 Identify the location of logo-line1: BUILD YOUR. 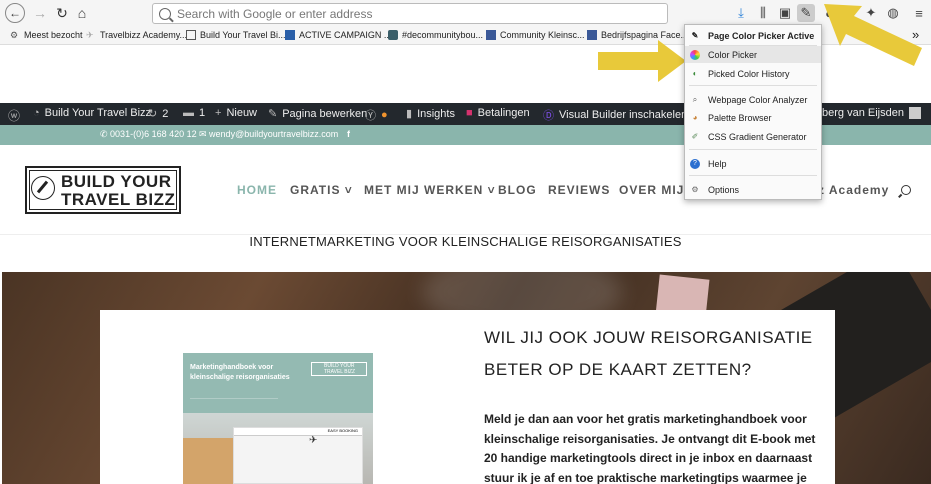
(116, 181).